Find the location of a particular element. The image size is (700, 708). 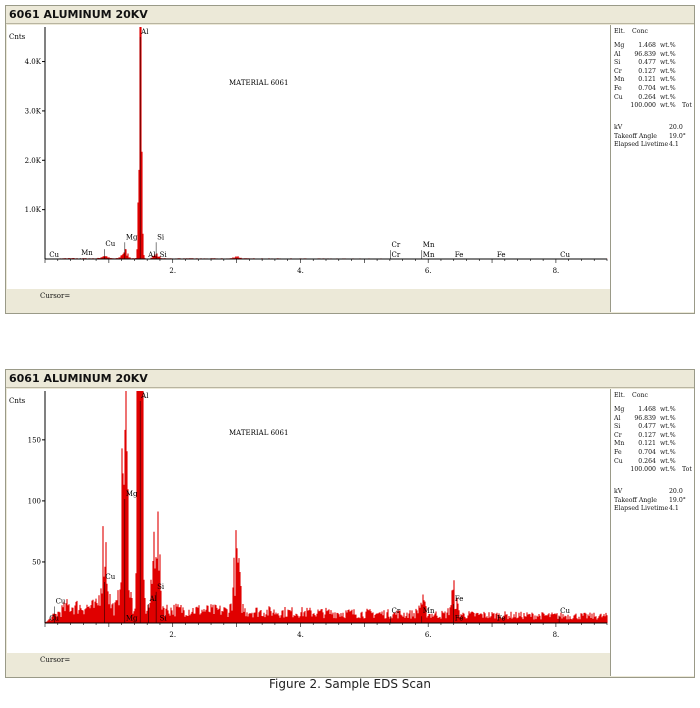

x-tick-label: 6. is located at coordinates (428, 271).